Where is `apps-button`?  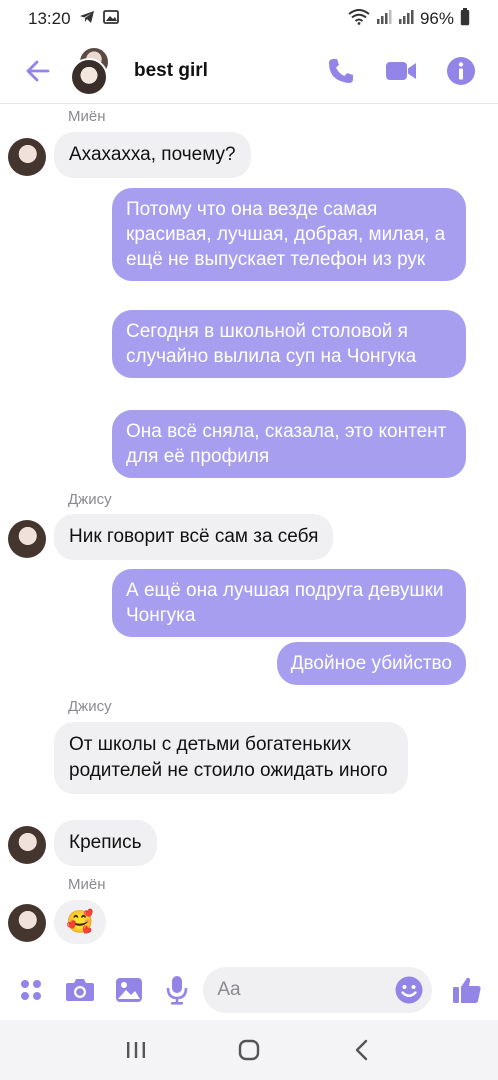 apps-button is located at coordinates (31, 990).